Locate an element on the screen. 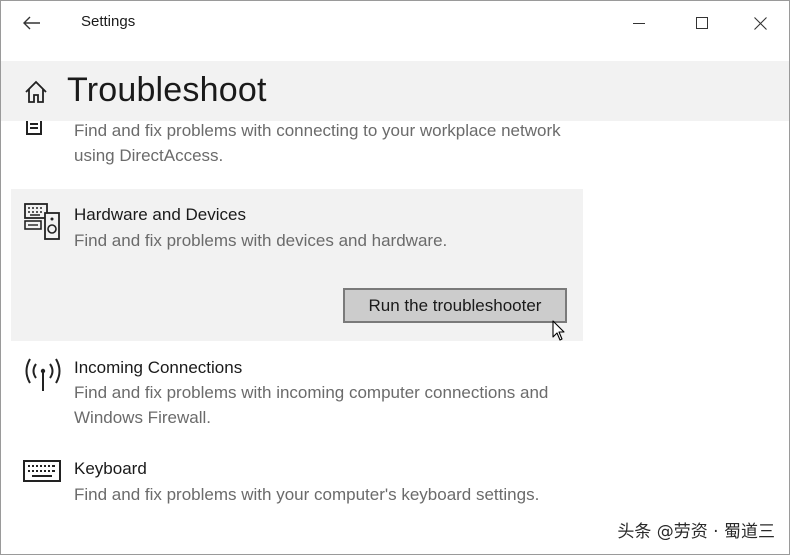  item-name: Keyboard is located at coordinates (110, 468).